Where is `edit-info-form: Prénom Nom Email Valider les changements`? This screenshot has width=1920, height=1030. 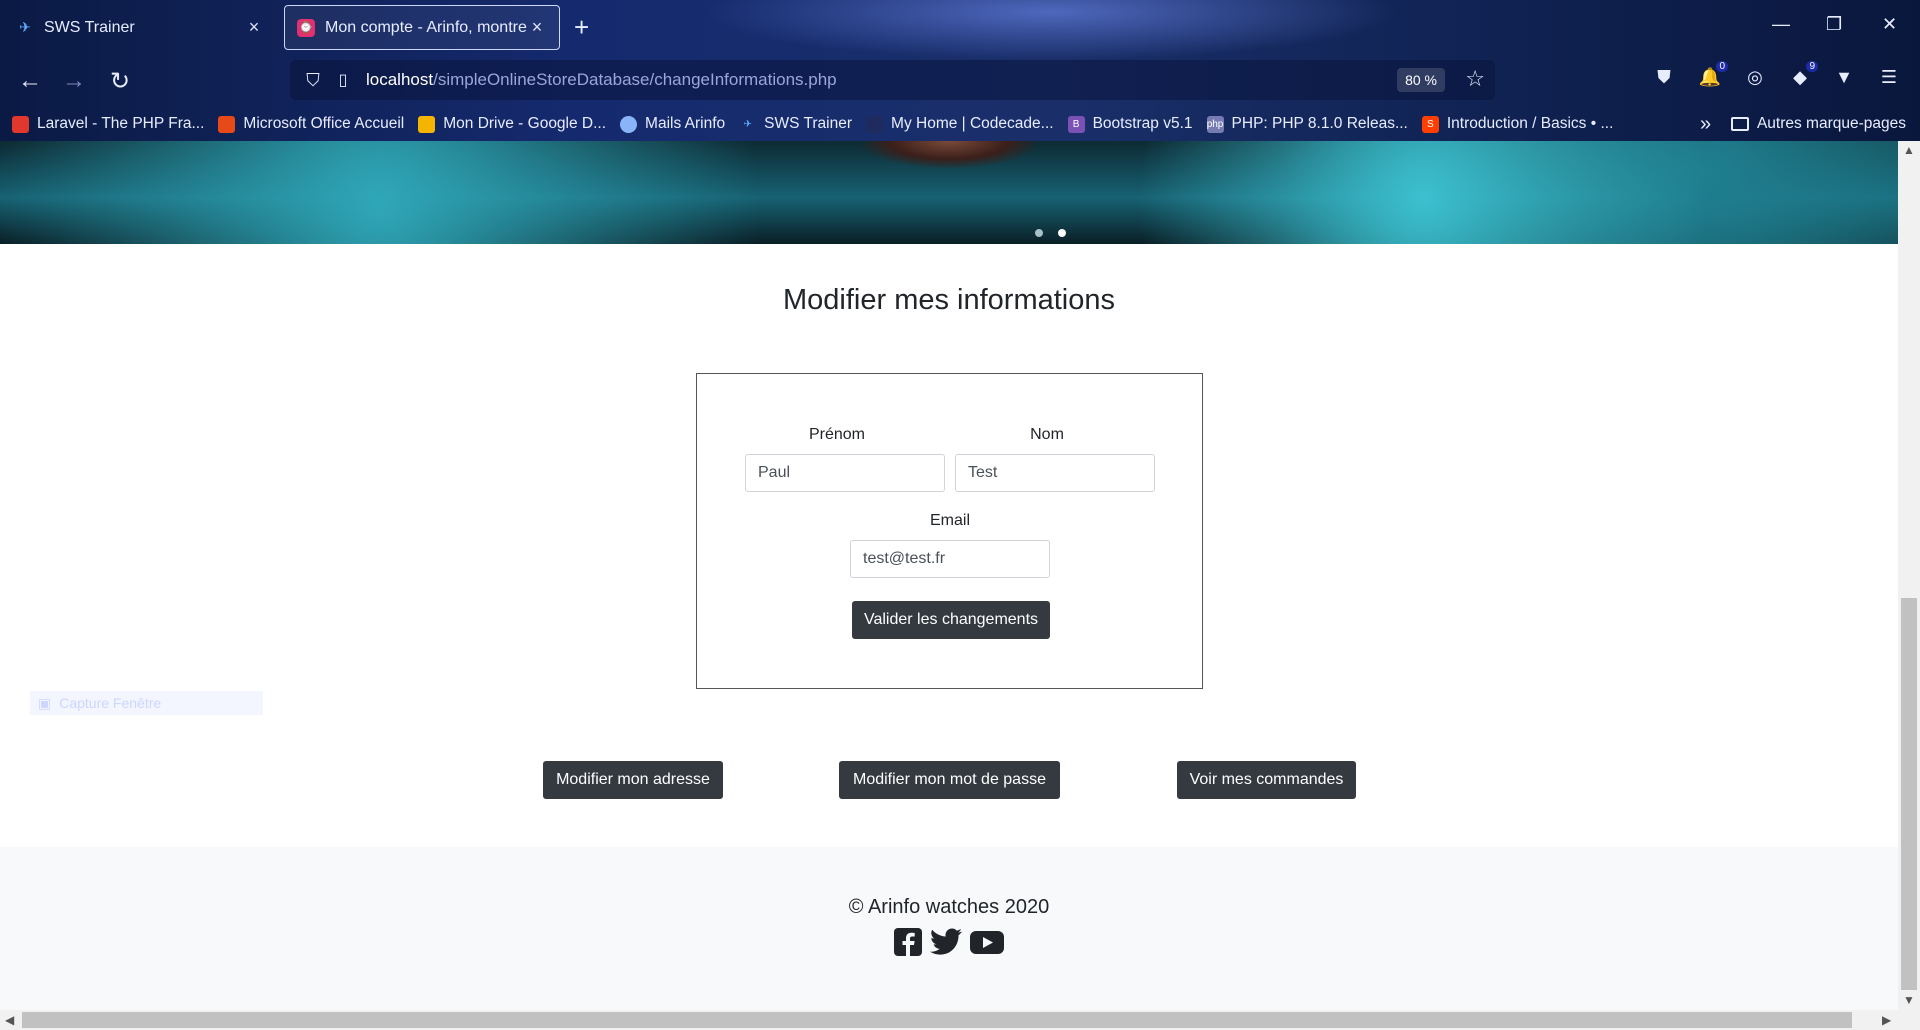
edit-info-form: Prénom Nom Email Valider les changements is located at coordinates (949, 531).